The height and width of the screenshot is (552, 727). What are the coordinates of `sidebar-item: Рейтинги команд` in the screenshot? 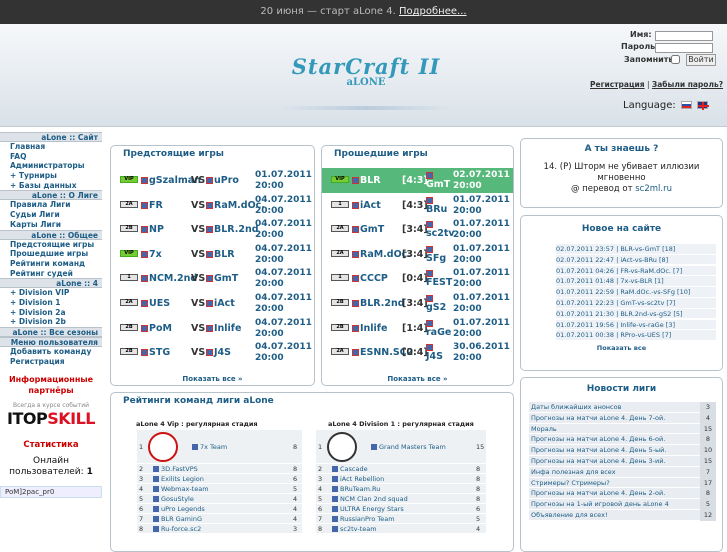 It's located at (51, 264).